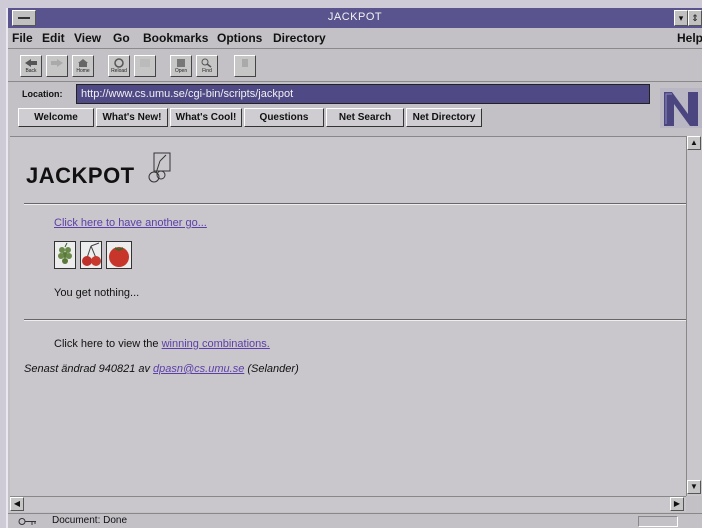 This screenshot has width=702, height=528. I want to click on forward-arrow-icon, so click(57, 63).